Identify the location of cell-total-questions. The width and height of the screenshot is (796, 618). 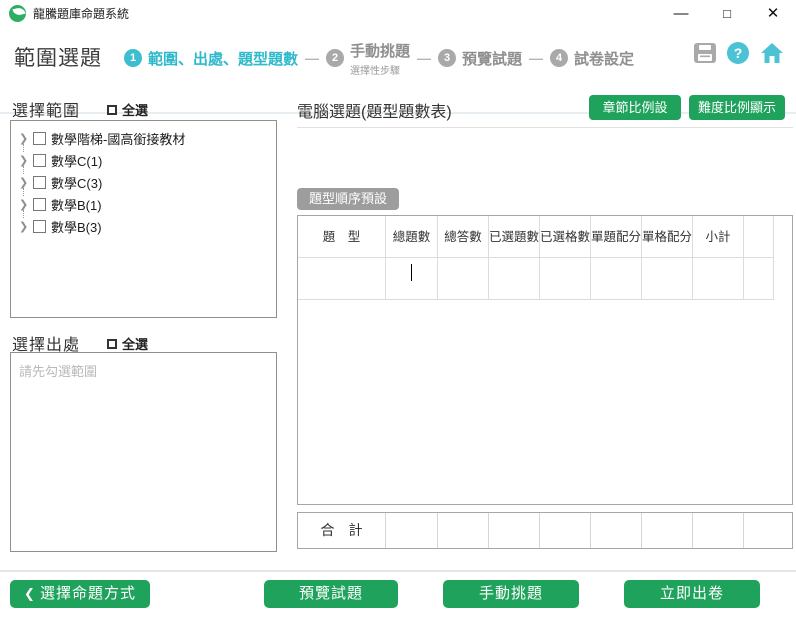
(412, 279).